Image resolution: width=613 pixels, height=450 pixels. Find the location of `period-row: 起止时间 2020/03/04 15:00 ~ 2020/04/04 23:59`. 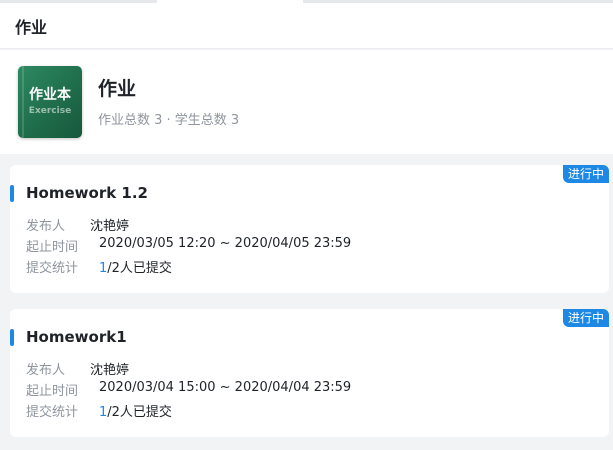

period-row: 起止时间 2020/03/04 15:00 ~ 2020/04/04 23:59 is located at coordinates (188, 389).